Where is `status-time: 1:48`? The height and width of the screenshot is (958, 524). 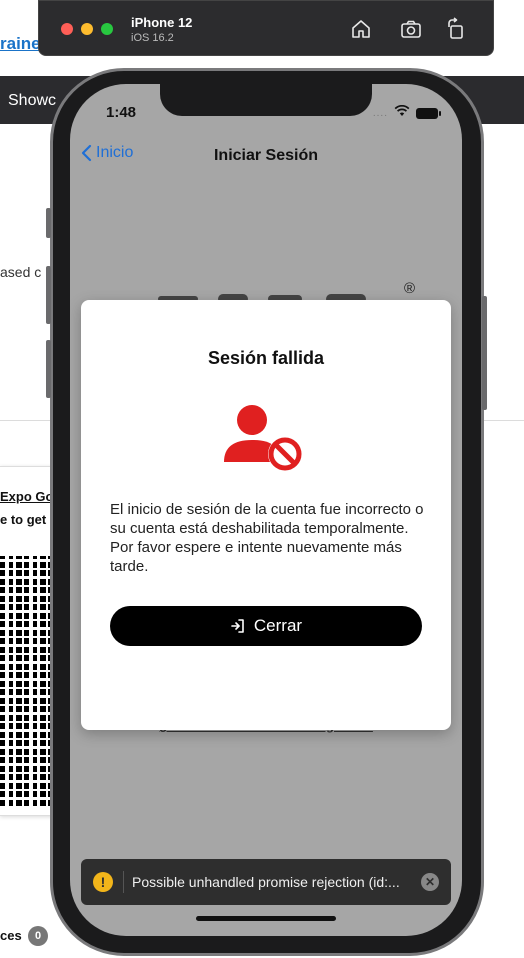
status-time: 1:48 is located at coordinates (121, 112).